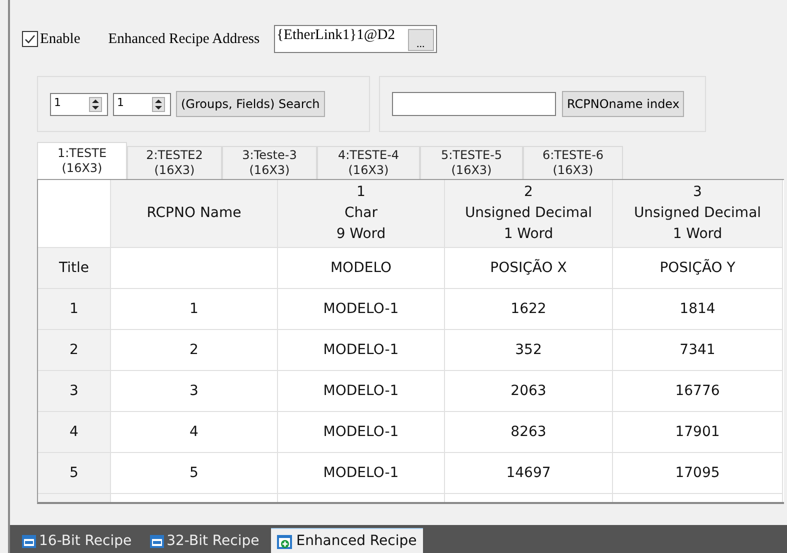 This screenshot has height=553, width=787. Describe the element at coordinates (77, 540) in the screenshot. I see `recipe-type-tab: 16-Bit Recipe` at that location.